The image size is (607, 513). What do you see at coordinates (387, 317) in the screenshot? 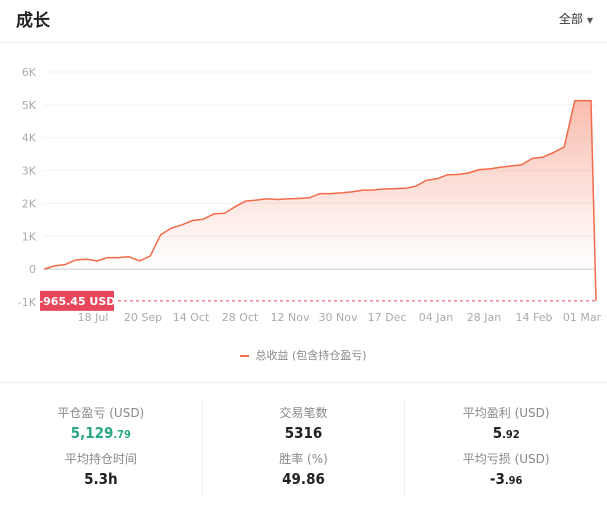
I see `x-tick-label: 17 Dec` at bounding box center [387, 317].